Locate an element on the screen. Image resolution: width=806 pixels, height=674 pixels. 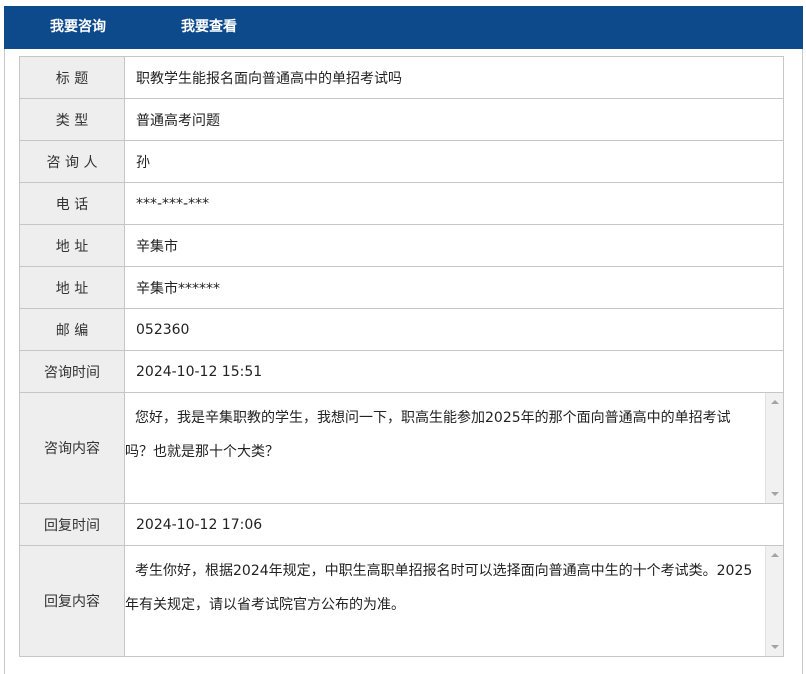
address-detail-value: 辛集市****** is located at coordinates (454, 287).